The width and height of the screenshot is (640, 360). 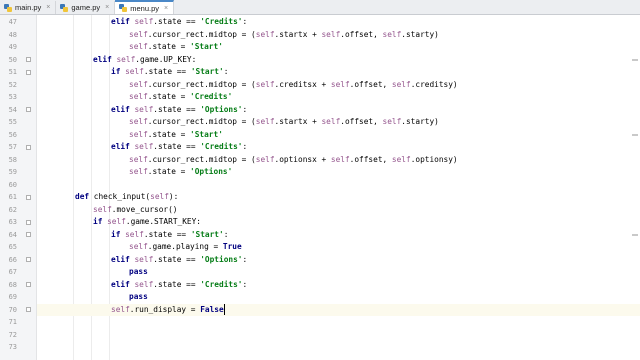 What do you see at coordinates (12, 197) in the screenshot?
I see `line-number: 61` at bounding box center [12, 197].